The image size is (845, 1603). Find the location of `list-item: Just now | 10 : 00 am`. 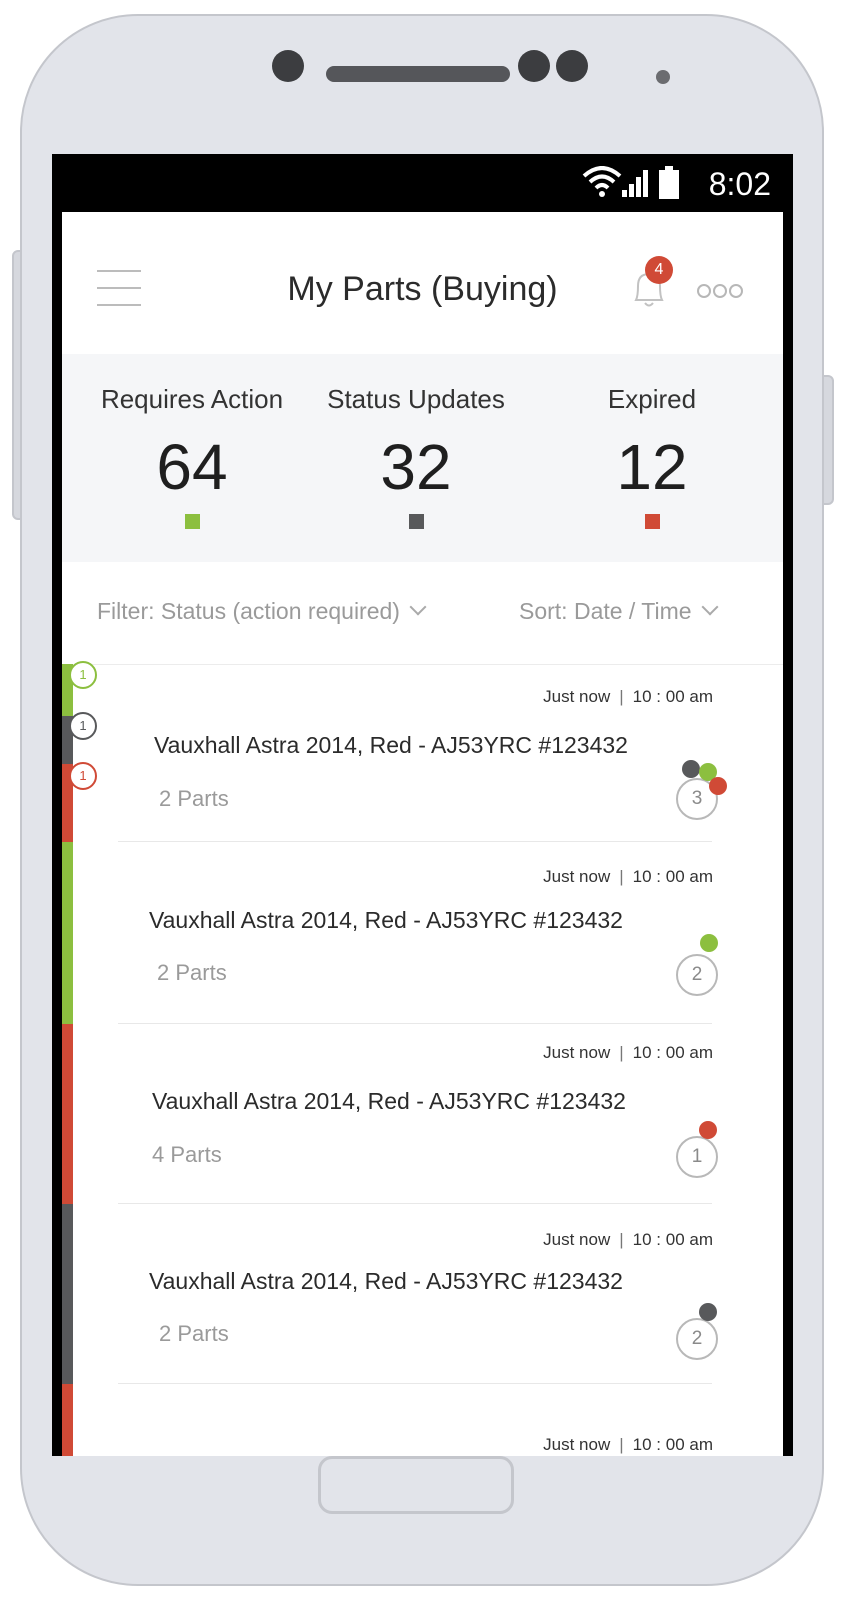

list-item: Just now | 10 : 00 am is located at coordinates (422, 1420).